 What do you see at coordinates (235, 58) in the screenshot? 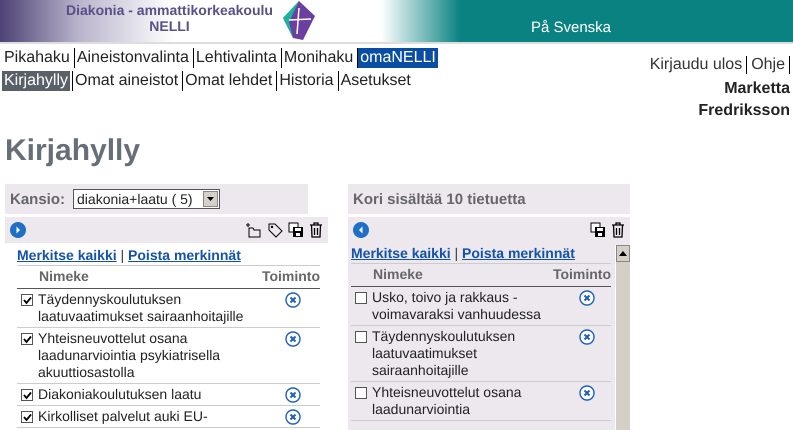
I see `nav-tab: Lehtivalinta` at bounding box center [235, 58].